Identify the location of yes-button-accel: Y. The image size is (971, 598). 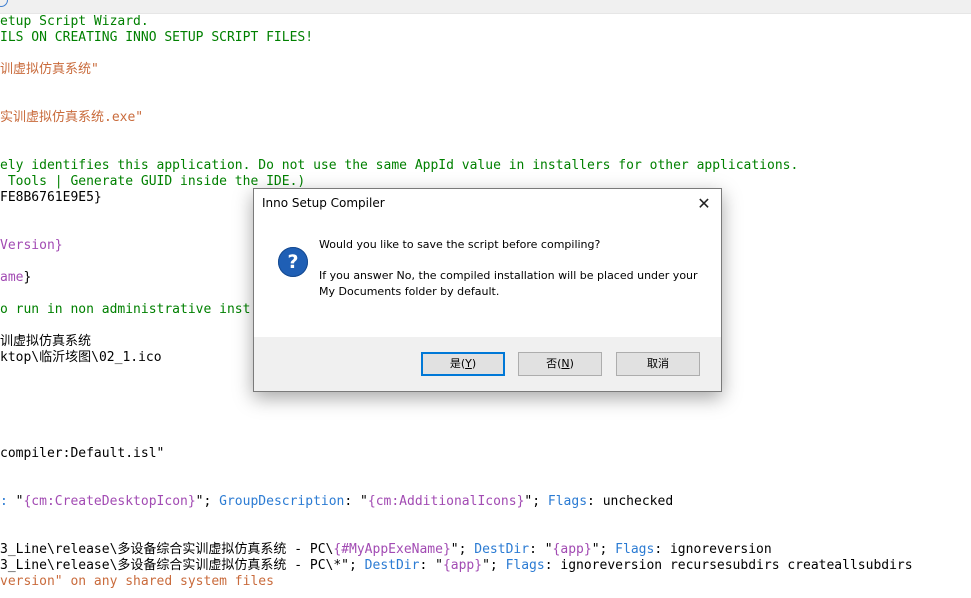
(468, 363).